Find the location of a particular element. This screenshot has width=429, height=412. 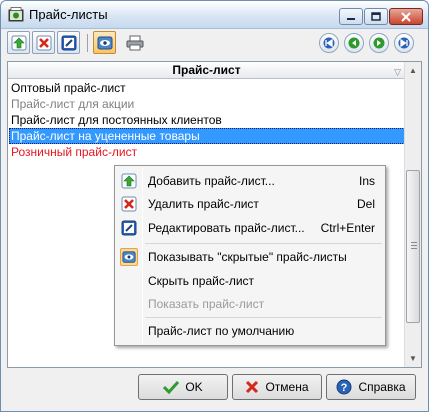

column-header-label: Прайс-лист is located at coordinates (206, 70).